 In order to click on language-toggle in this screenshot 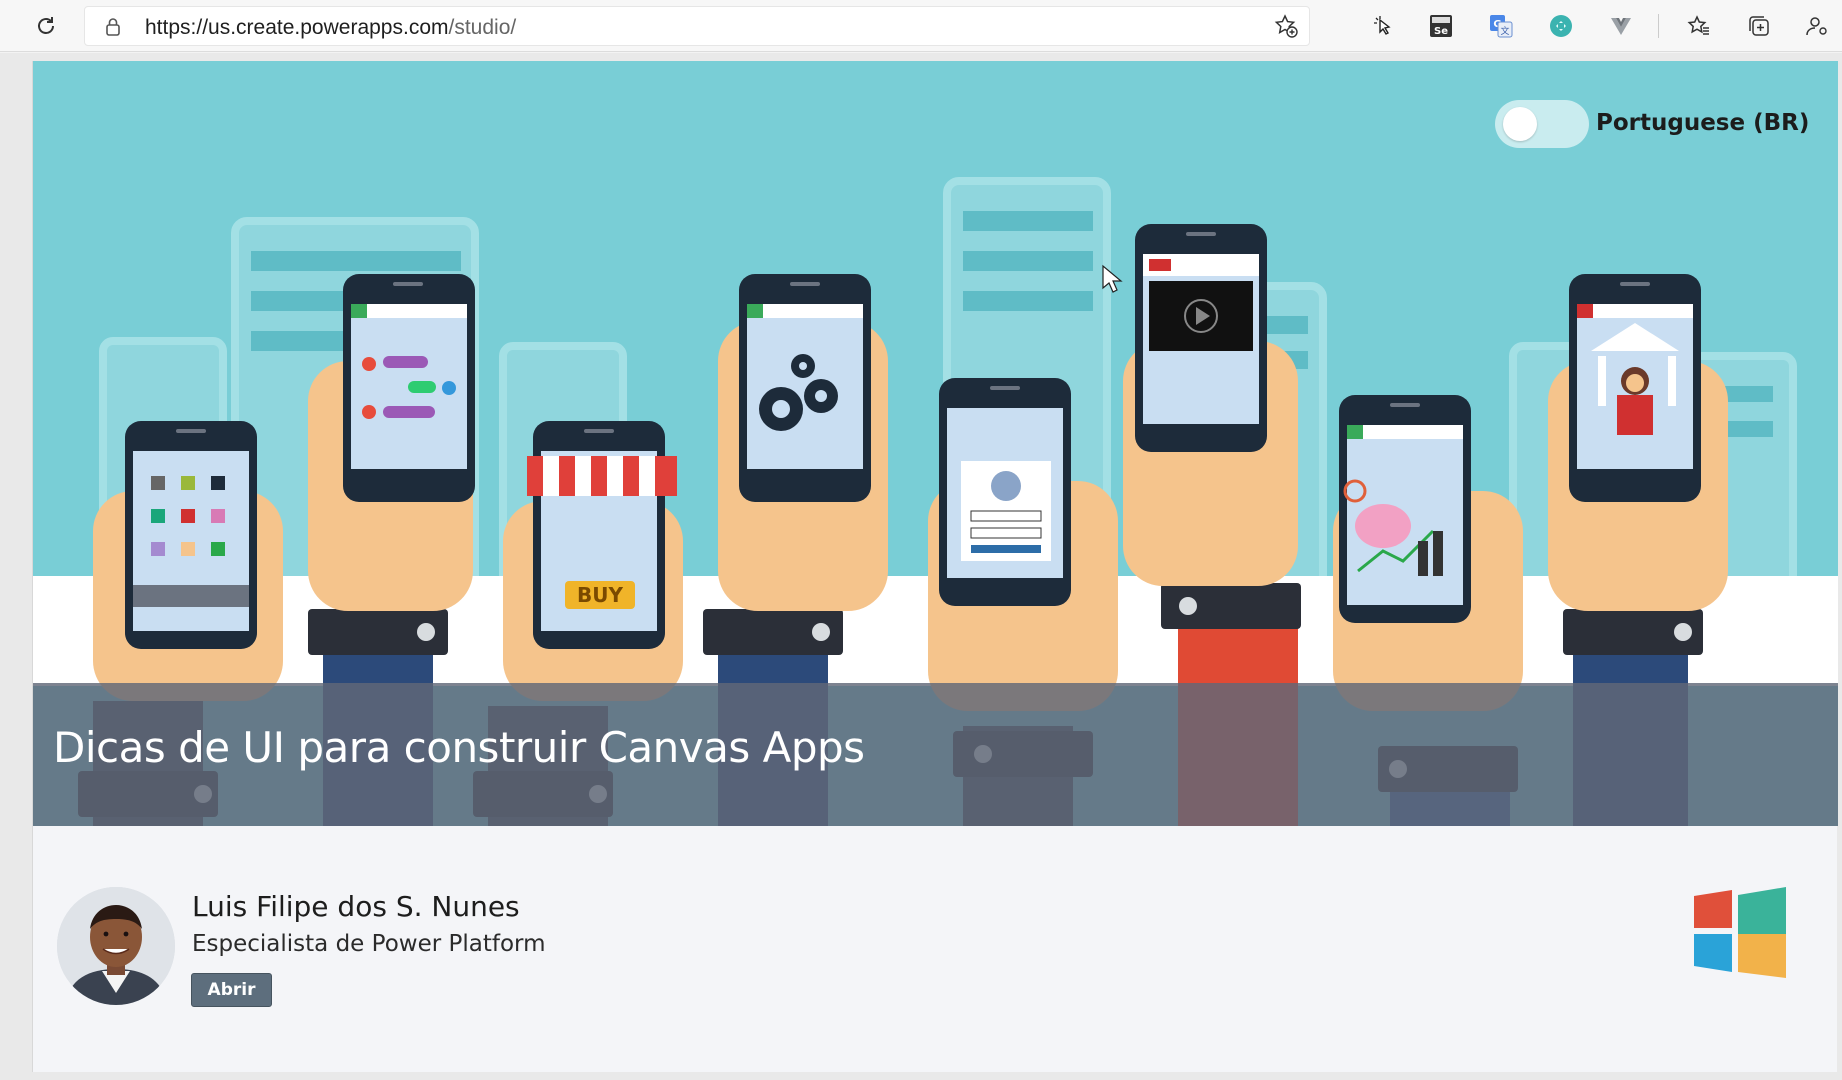, I will do `click(1542, 124)`.